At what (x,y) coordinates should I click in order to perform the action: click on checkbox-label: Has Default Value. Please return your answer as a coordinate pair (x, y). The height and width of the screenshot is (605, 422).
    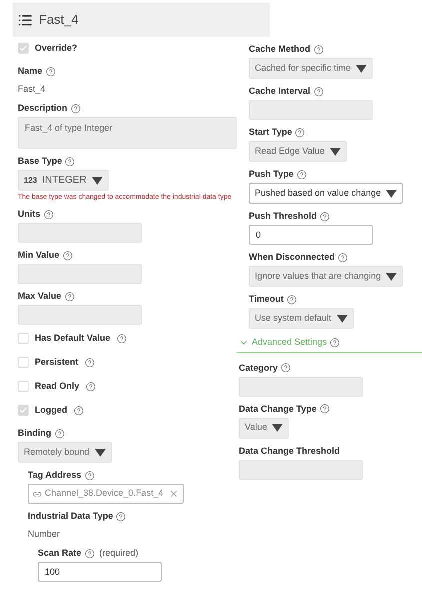
    Looking at the image, I should click on (73, 338).